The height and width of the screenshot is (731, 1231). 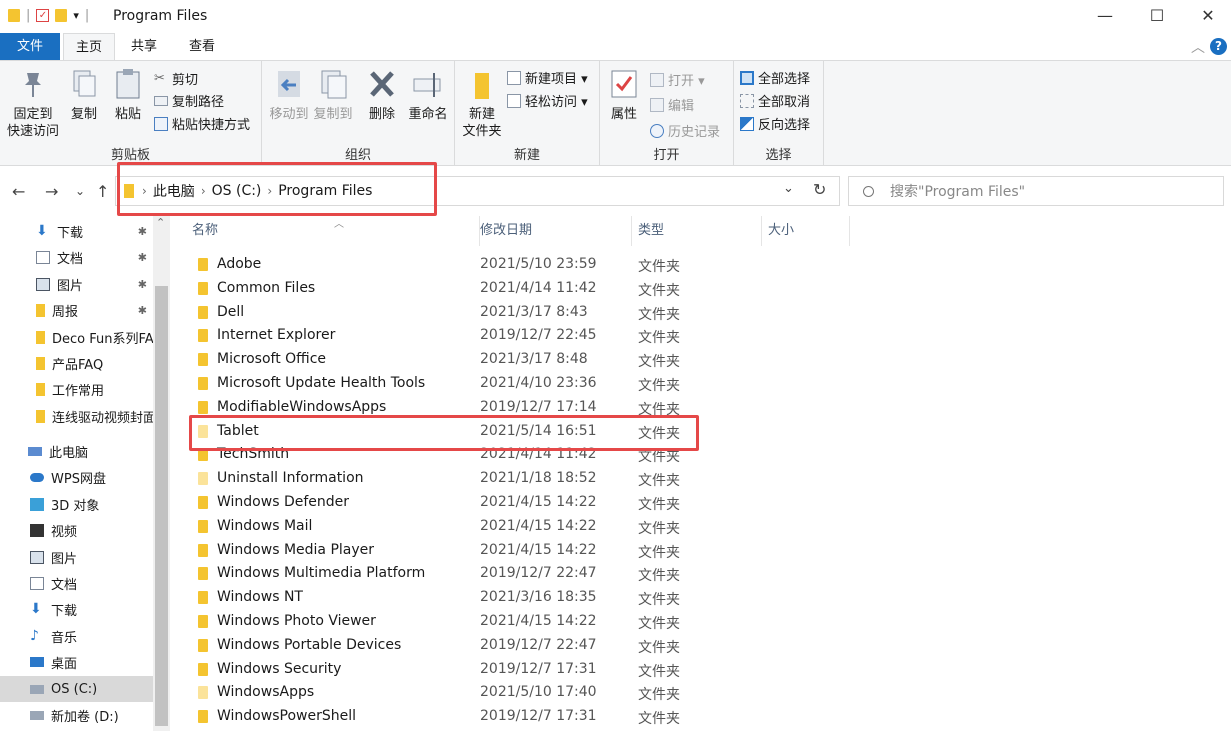 What do you see at coordinates (443, 289) in the screenshot?
I see `table-row: Common Files 2021/4/14 11:42 文件夹` at bounding box center [443, 289].